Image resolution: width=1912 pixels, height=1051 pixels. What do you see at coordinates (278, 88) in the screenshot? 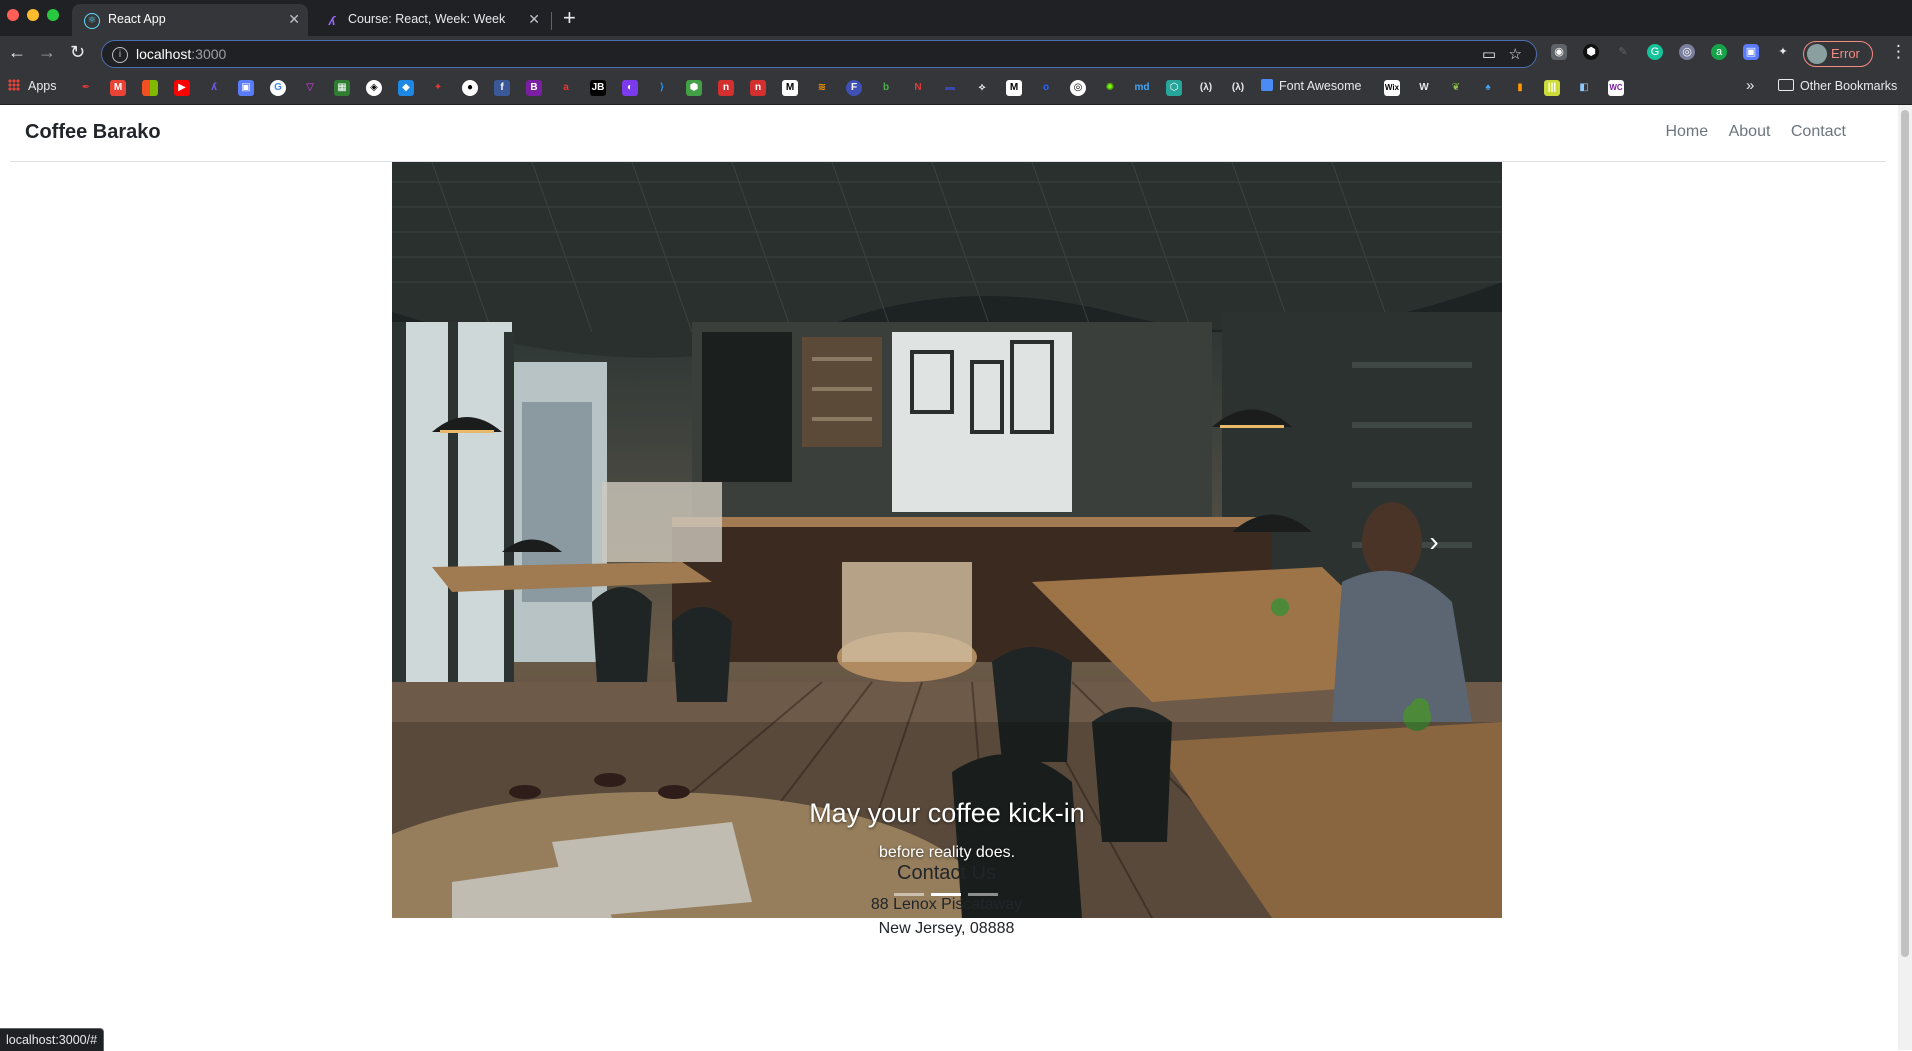
I see `google-icon: G` at bounding box center [278, 88].